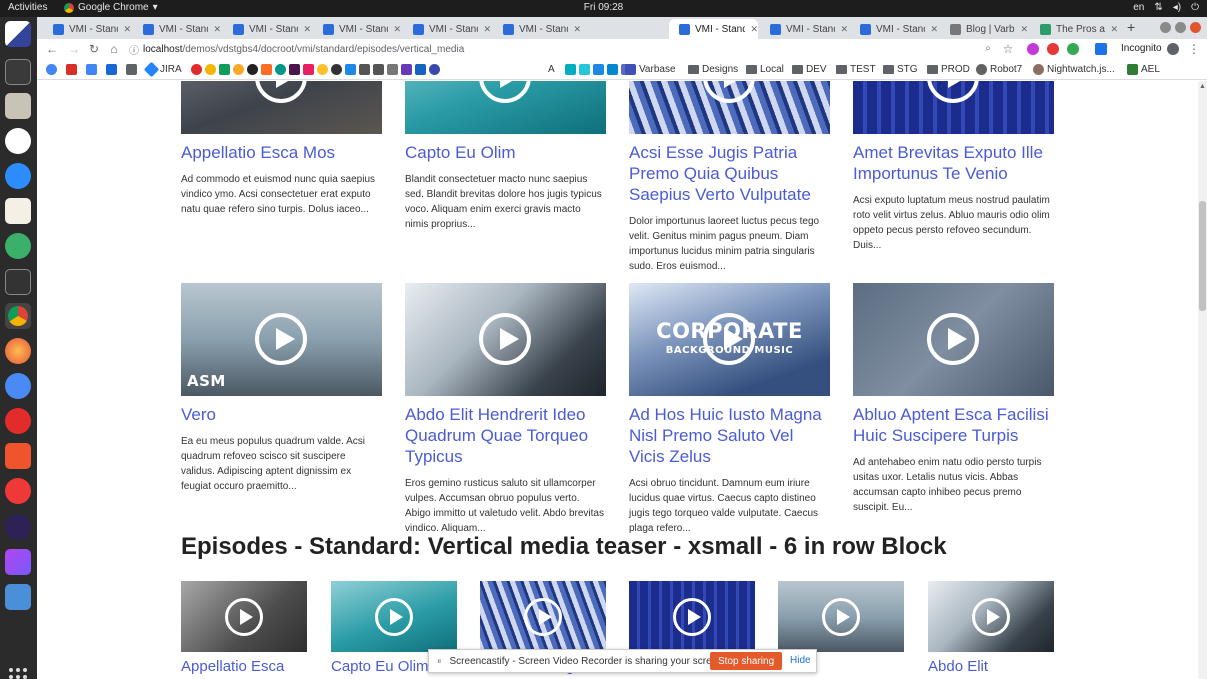 This screenshot has height=679, width=1207. What do you see at coordinates (1173, 49) in the screenshot?
I see `incognito-icon` at bounding box center [1173, 49].